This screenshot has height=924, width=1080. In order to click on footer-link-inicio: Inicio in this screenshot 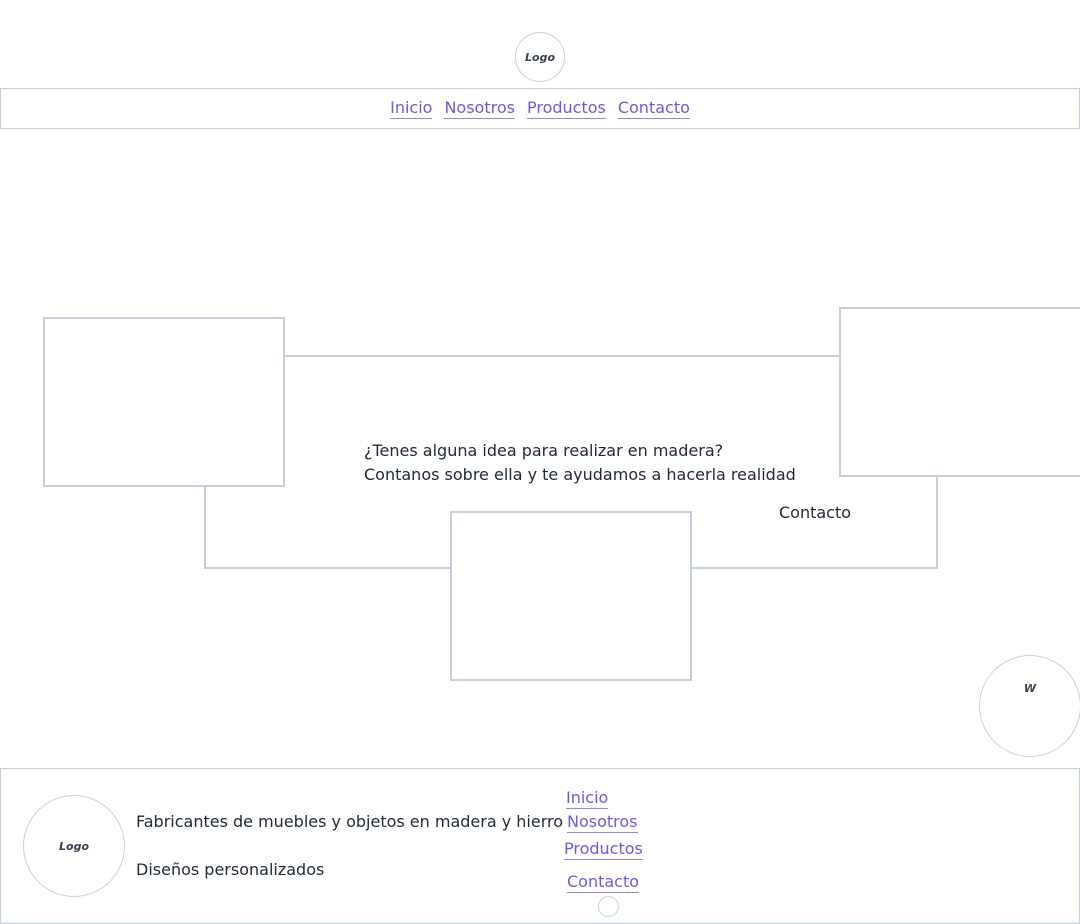, I will do `click(587, 799)`.